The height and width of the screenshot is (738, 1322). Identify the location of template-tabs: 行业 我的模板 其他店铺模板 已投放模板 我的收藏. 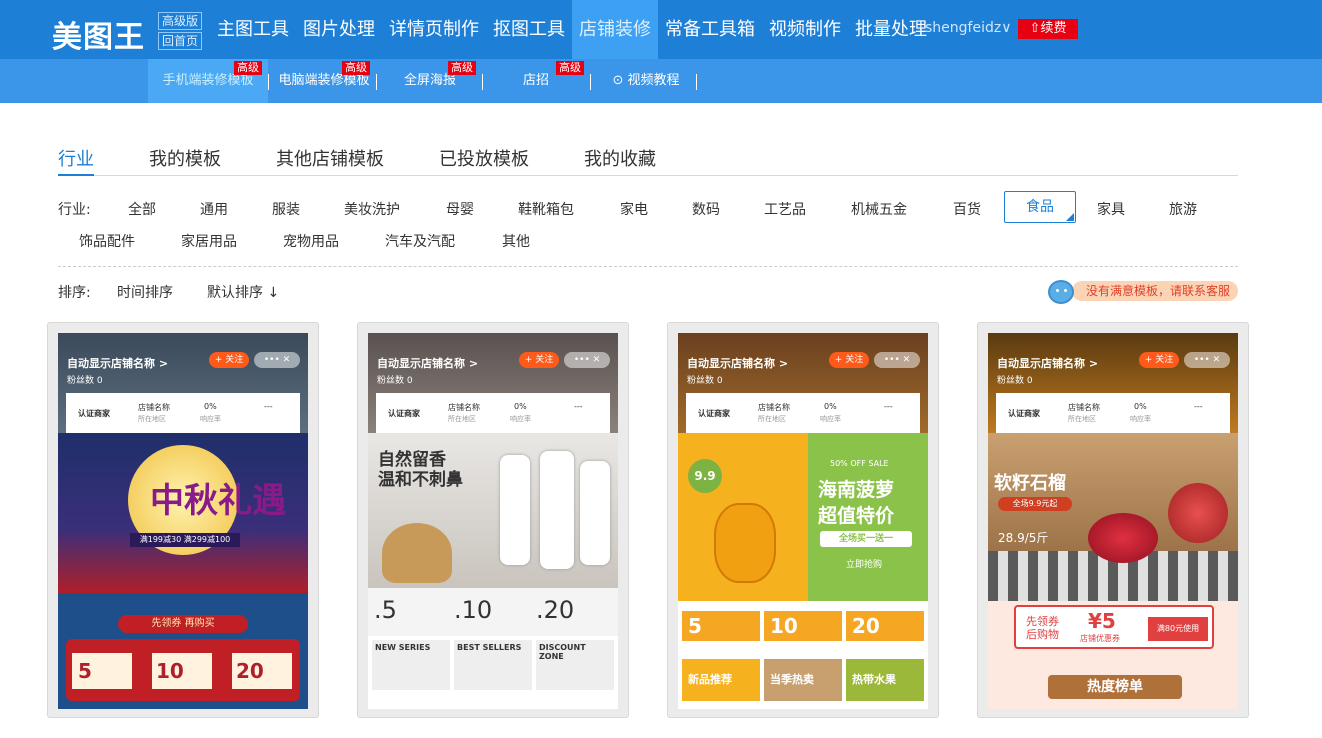
(648, 160).